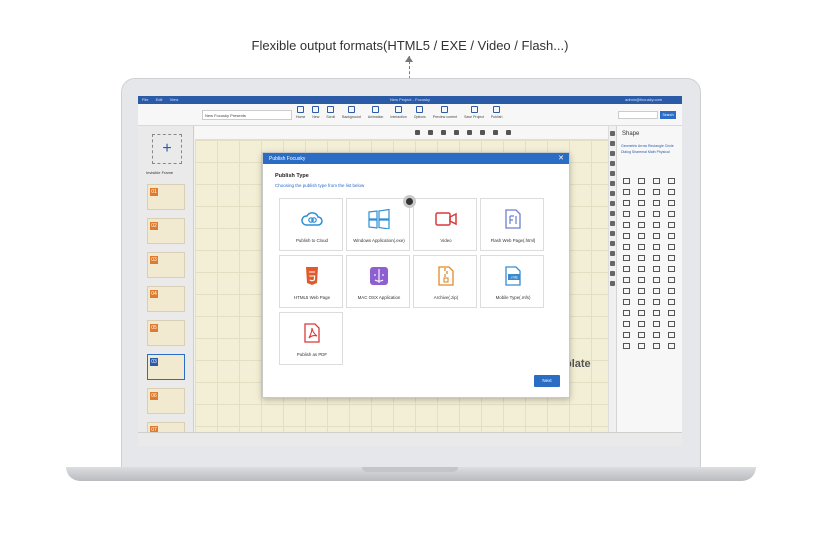 The height and width of the screenshot is (550, 820). Describe the element at coordinates (445, 224) in the screenshot. I see `video-option: Video` at that location.